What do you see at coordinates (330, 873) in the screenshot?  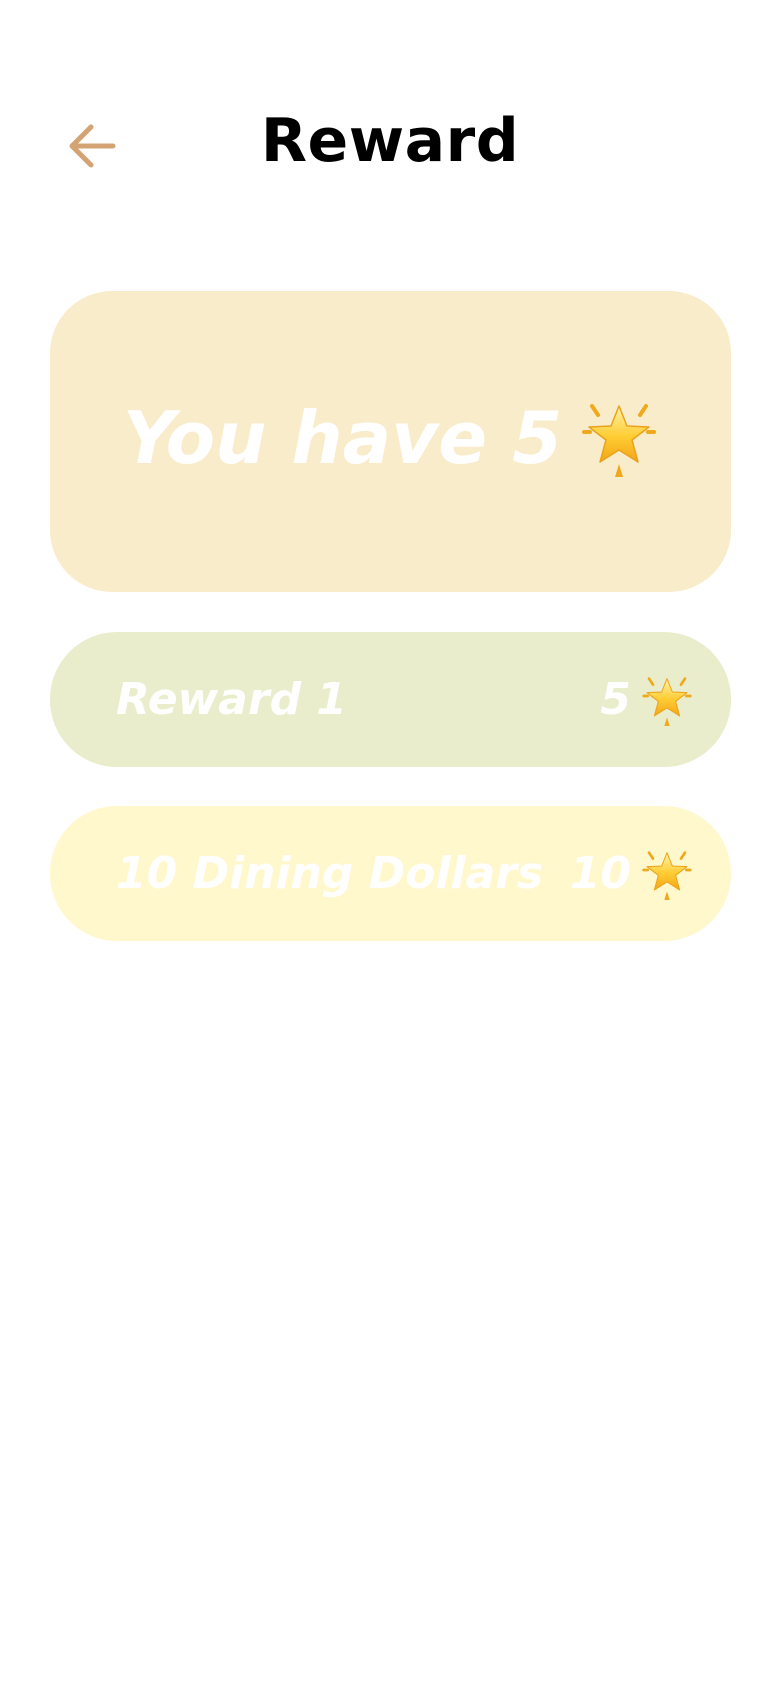 I see `reward-name: 10 Dining Dollars` at bounding box center [330, 873].